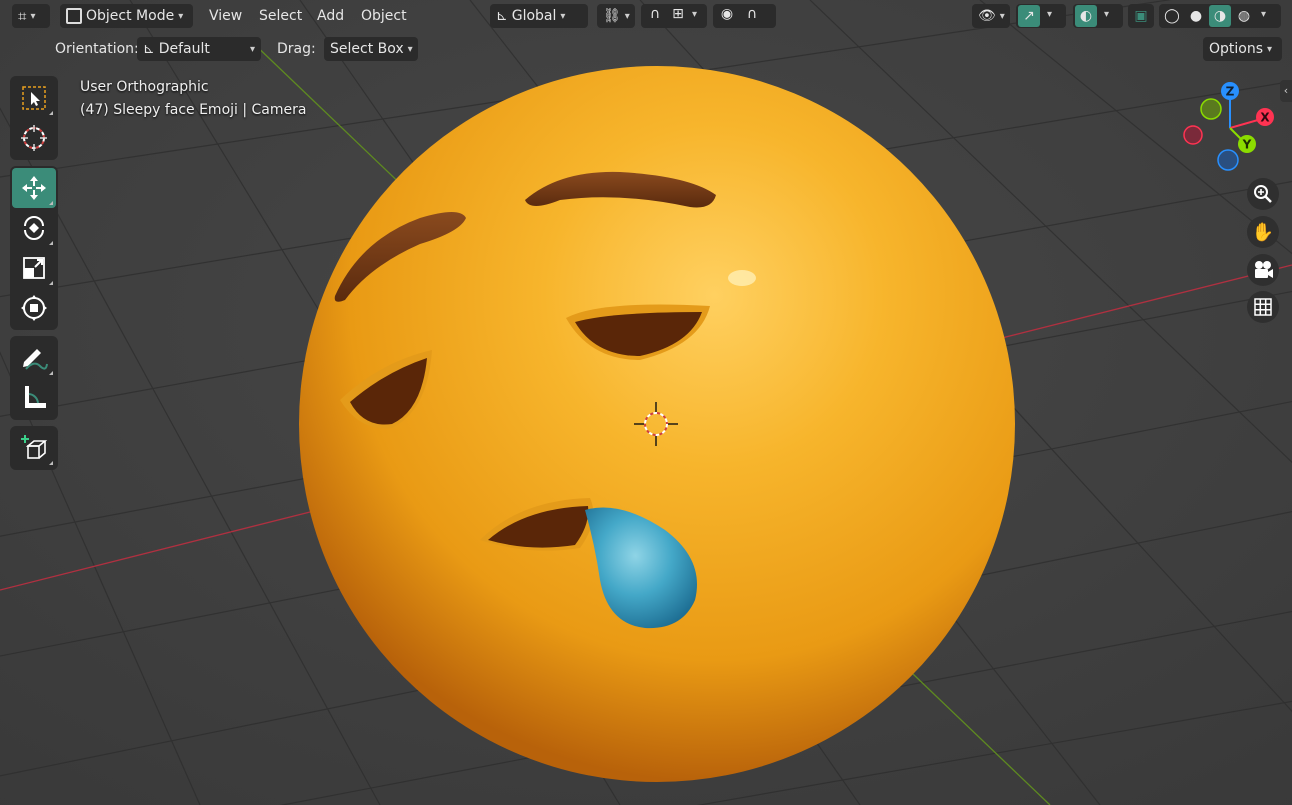  What do you see at coordinates (384, 16) in the screenshot?
I see `menu-object: Object` at bounding box center [384, 16].